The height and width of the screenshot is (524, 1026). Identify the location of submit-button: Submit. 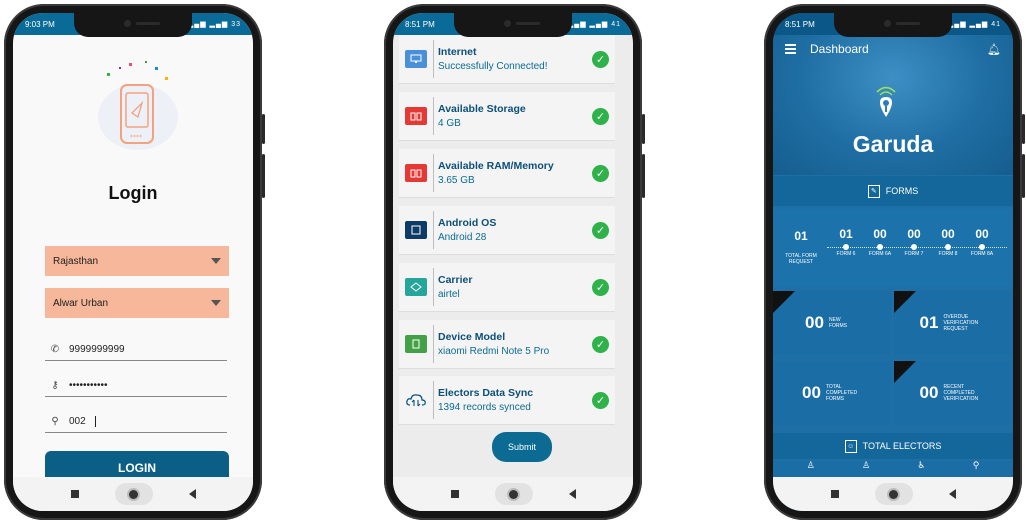
(522, 447).